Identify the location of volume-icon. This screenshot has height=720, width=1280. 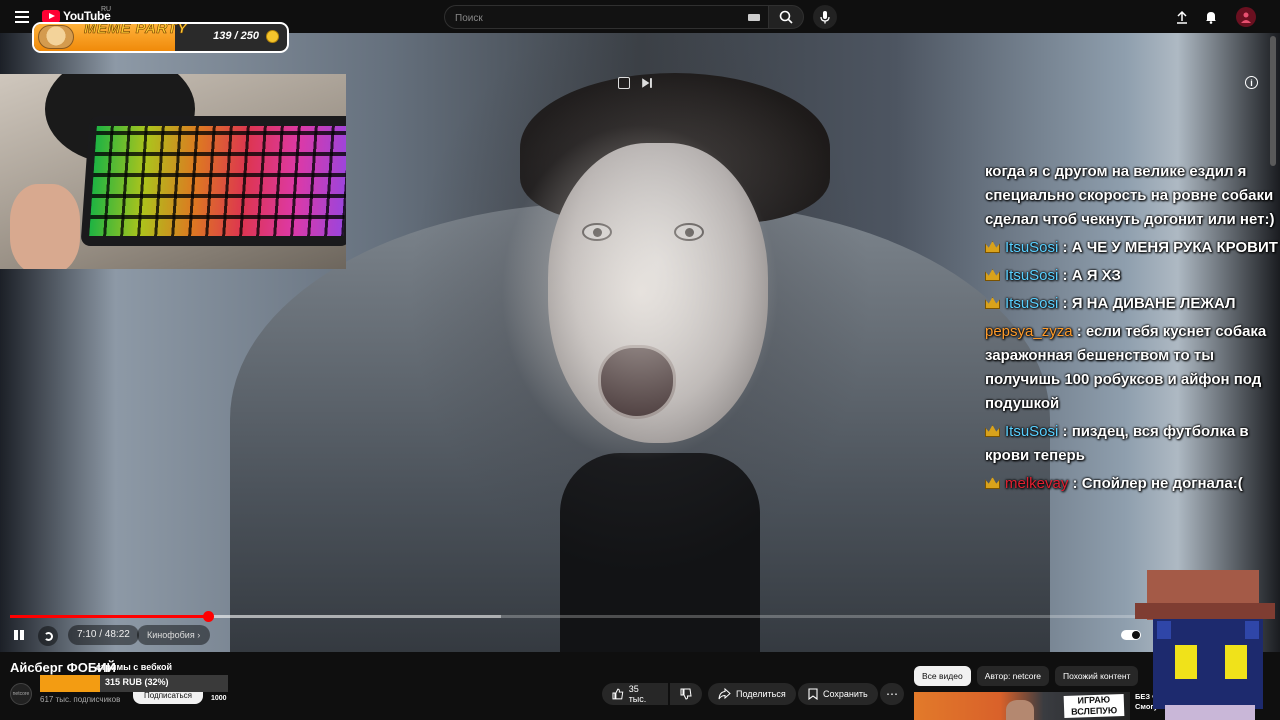
(48, 636).